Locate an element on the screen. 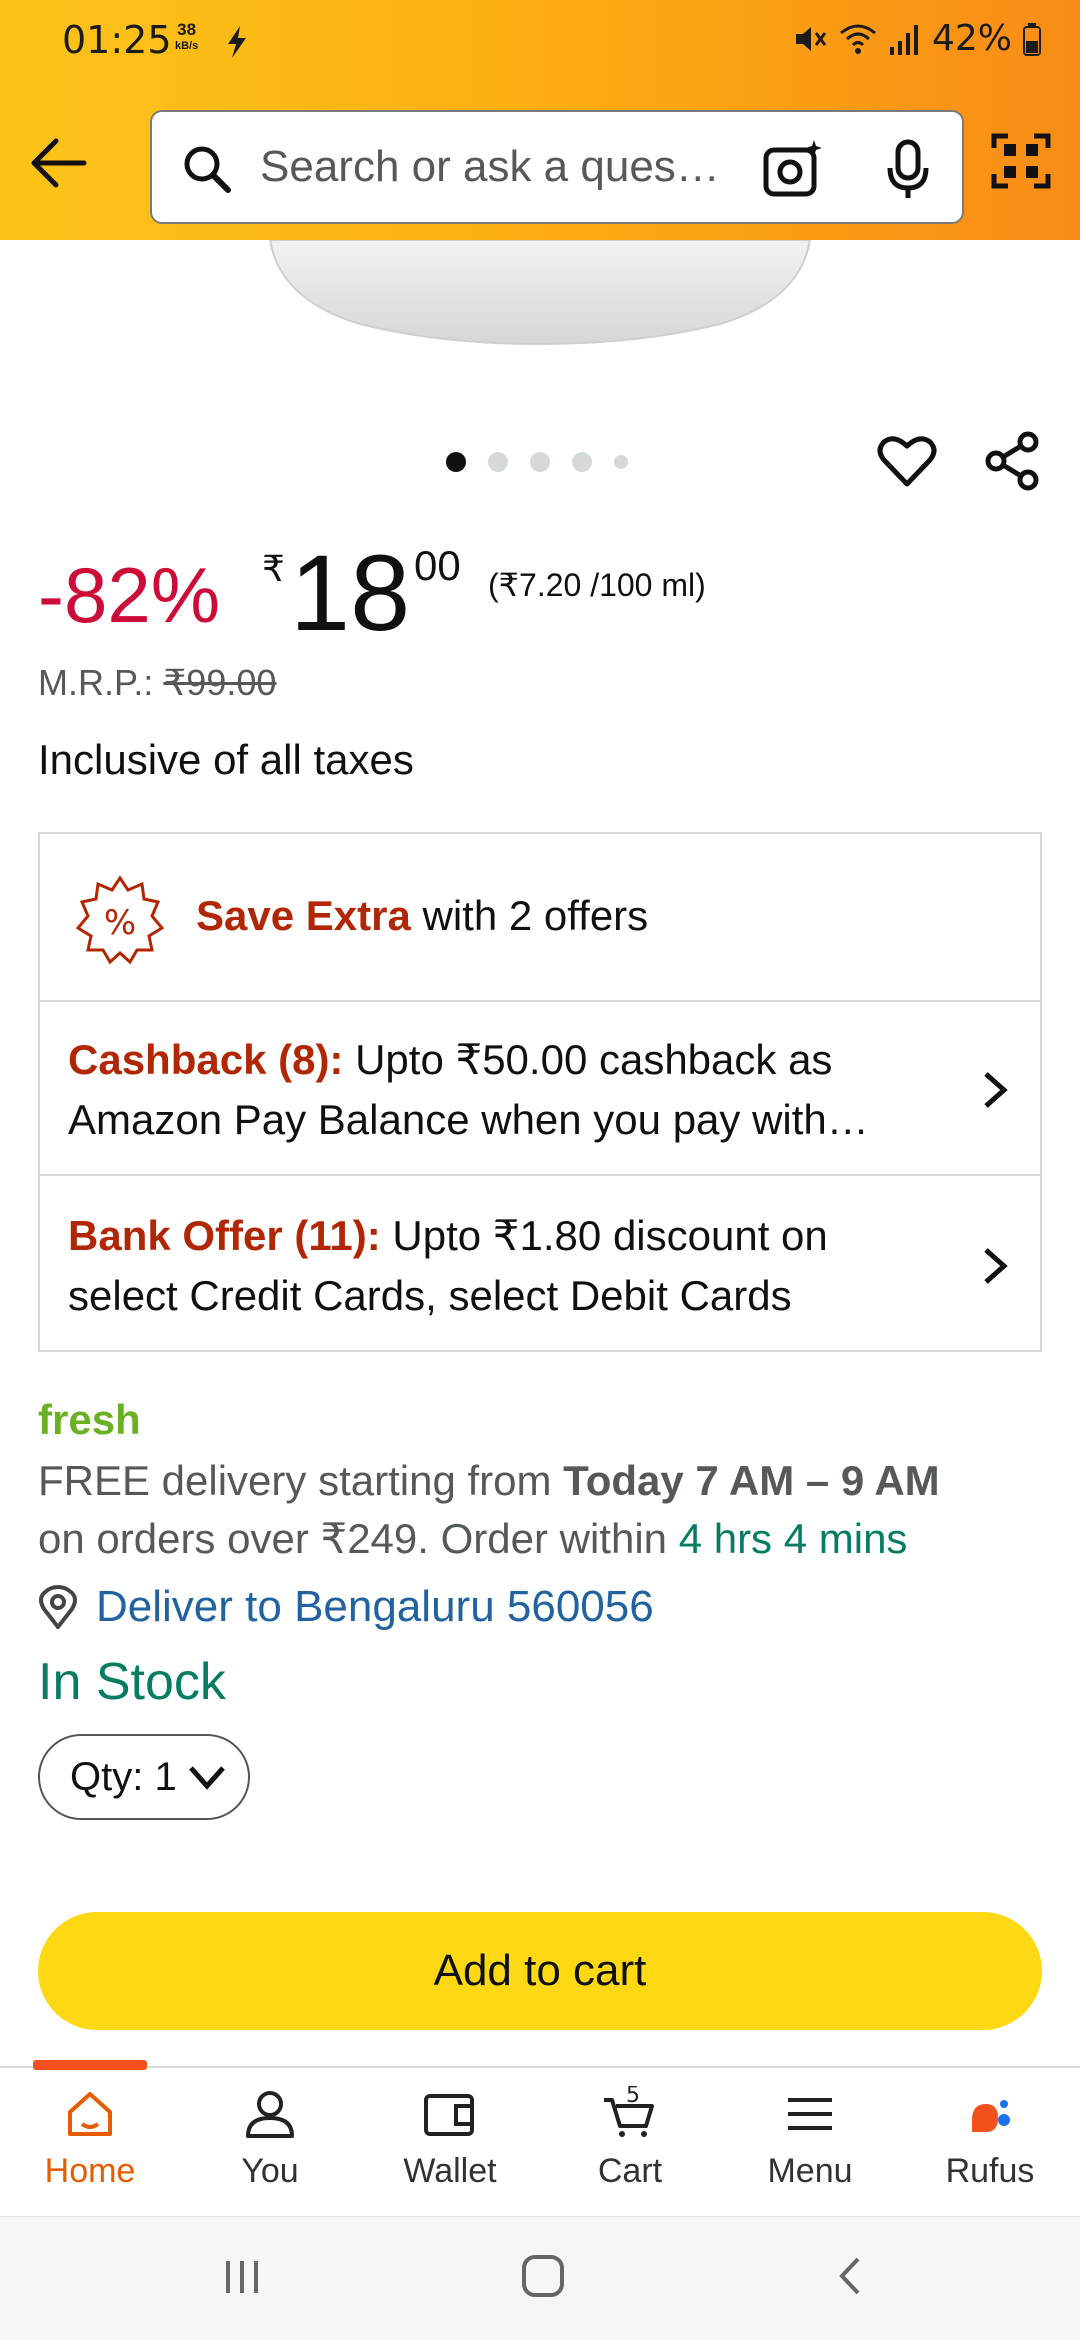 Image resolution: width=1080 pixels, height=2340 pixels. offers-header: % Save Extra with 2 offers is located at coordinates (540, 918).